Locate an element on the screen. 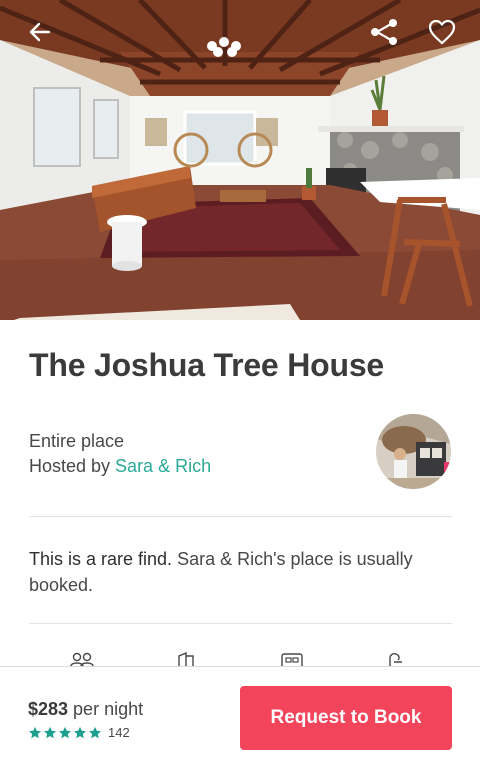 Image resolution: width=480 pixels, height=768 pixels. host-avatar-photo is located at coordinates (413, 451).